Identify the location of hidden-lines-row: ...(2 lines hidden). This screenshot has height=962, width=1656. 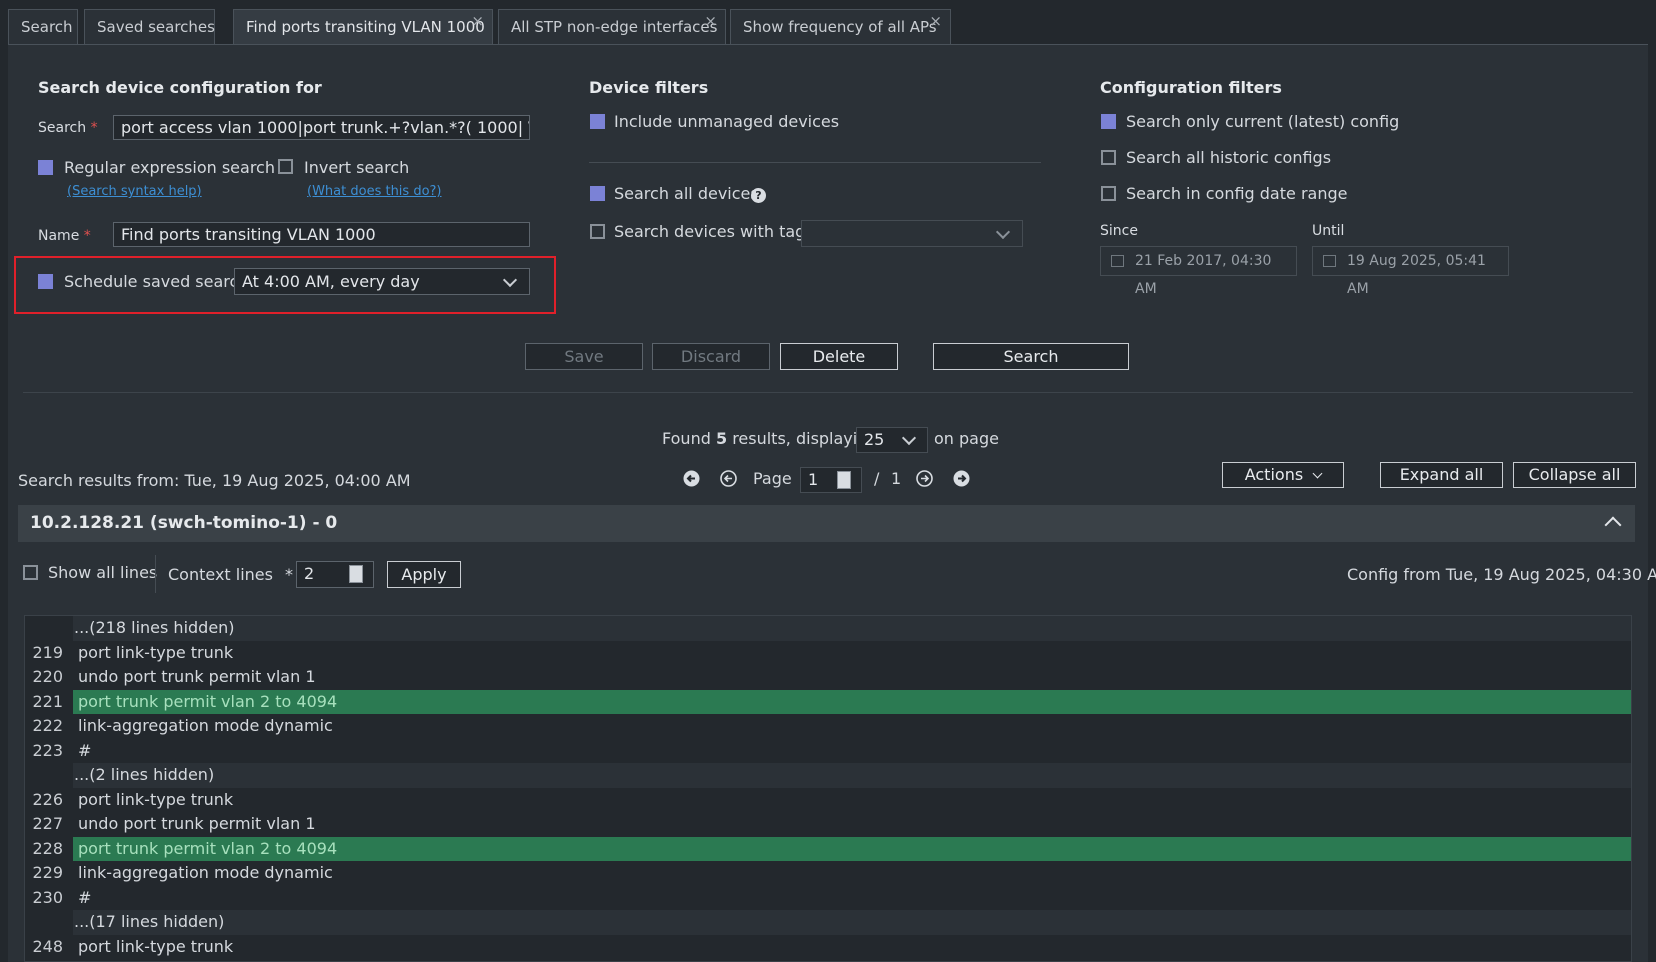
(828, 775).